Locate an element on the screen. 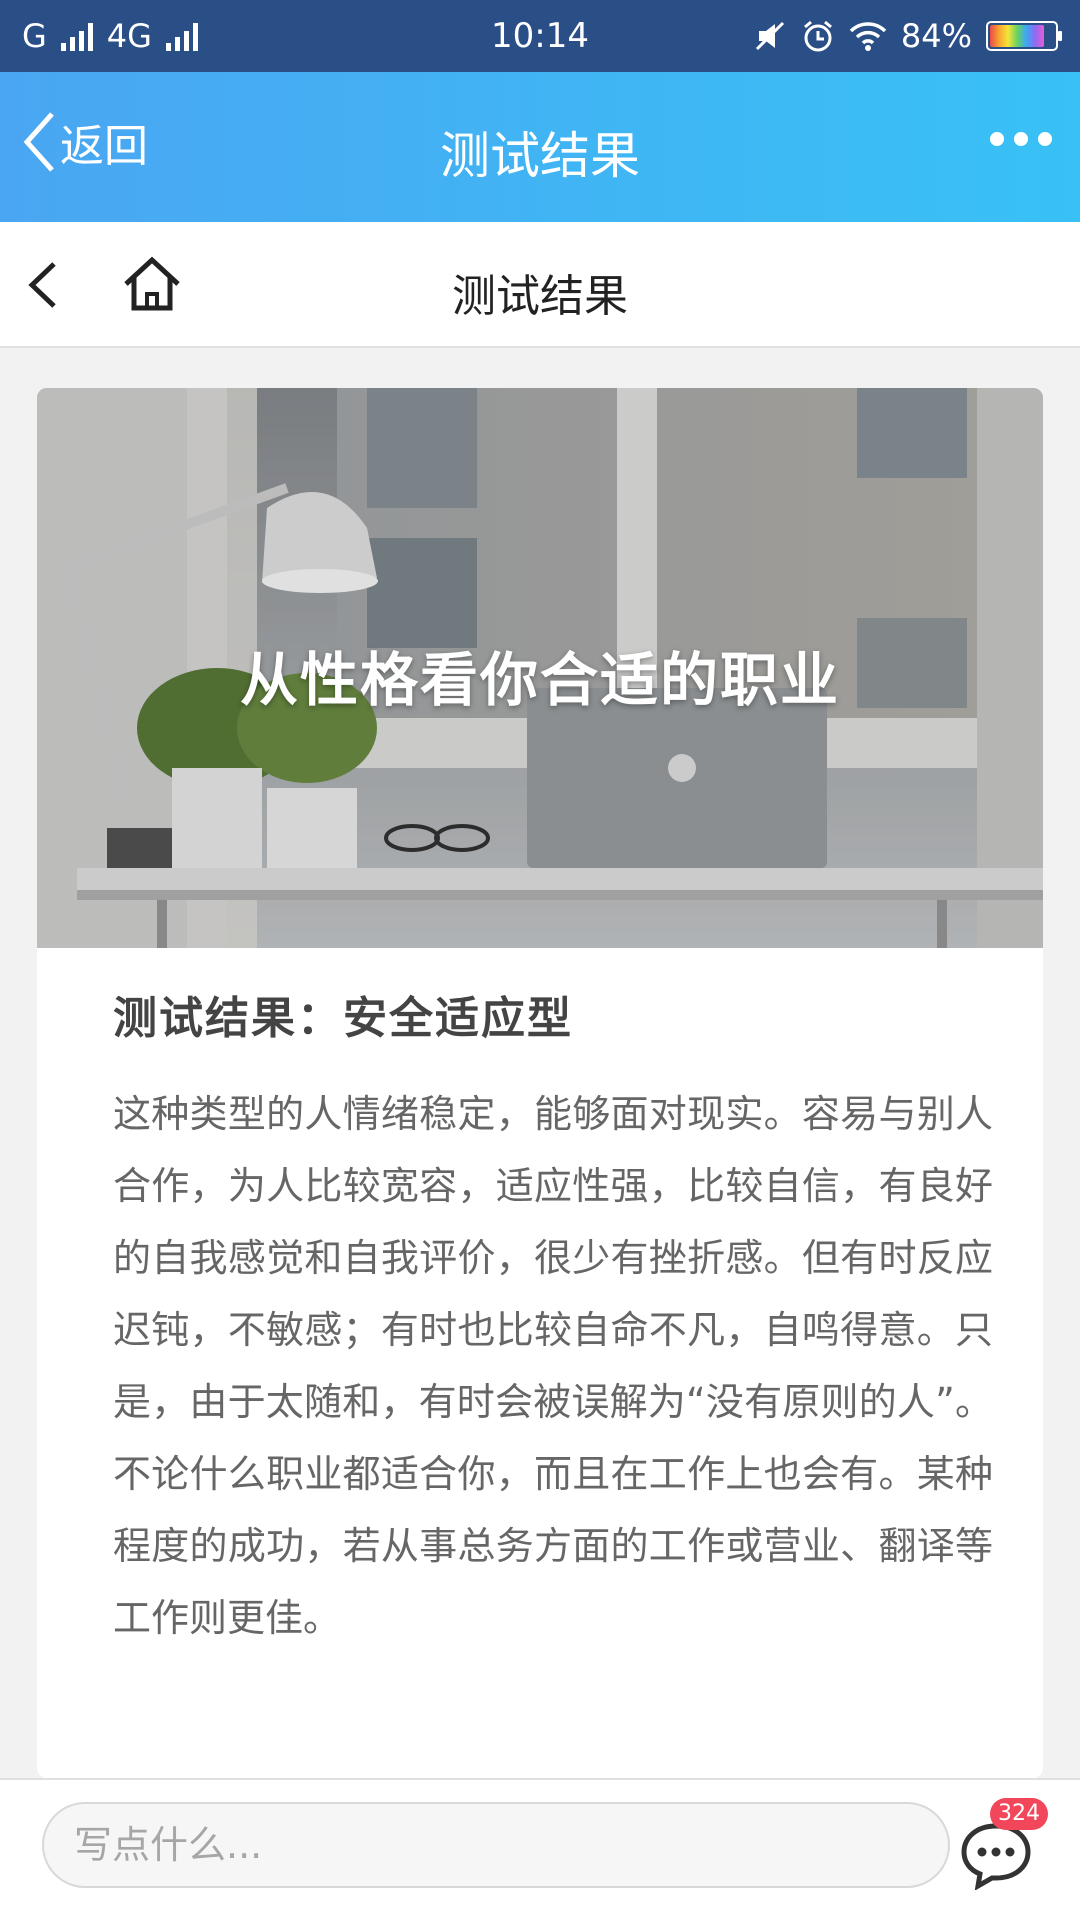 Image resolution: width=1080 pixels, height=1920 pixels. status-left: G 4G is located at coordinates (110, 36).